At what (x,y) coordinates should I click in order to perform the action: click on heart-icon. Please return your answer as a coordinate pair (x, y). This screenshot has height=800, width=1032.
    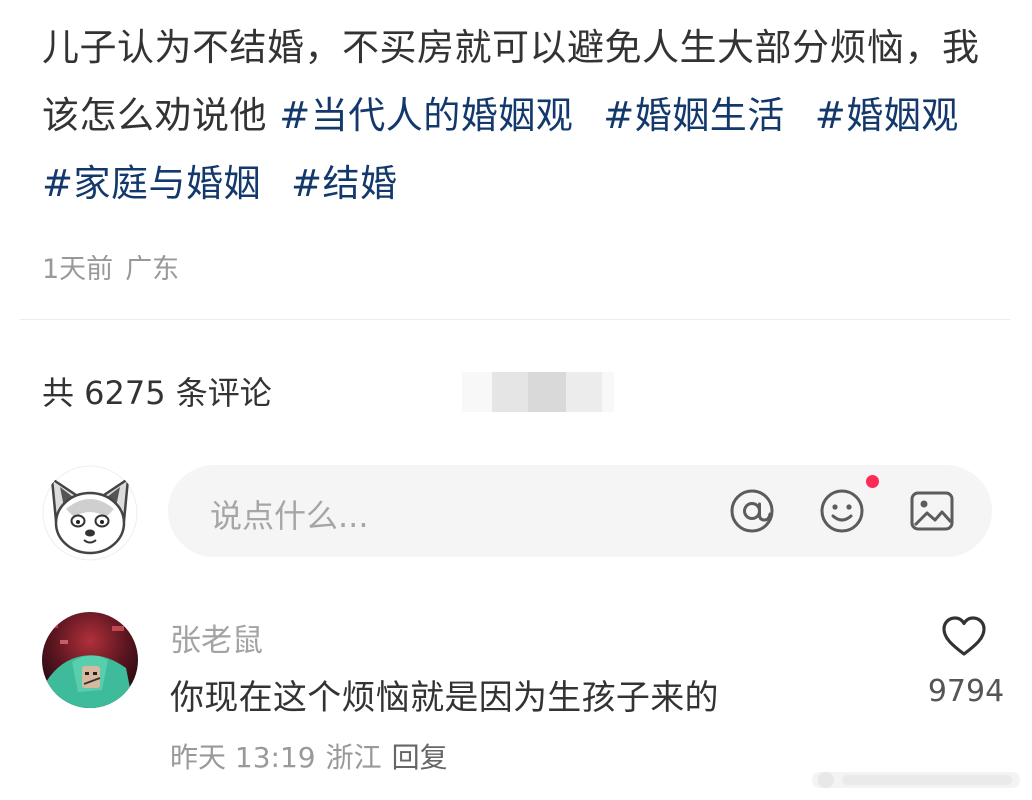
    Looking at the image, I should click on (964, 636).